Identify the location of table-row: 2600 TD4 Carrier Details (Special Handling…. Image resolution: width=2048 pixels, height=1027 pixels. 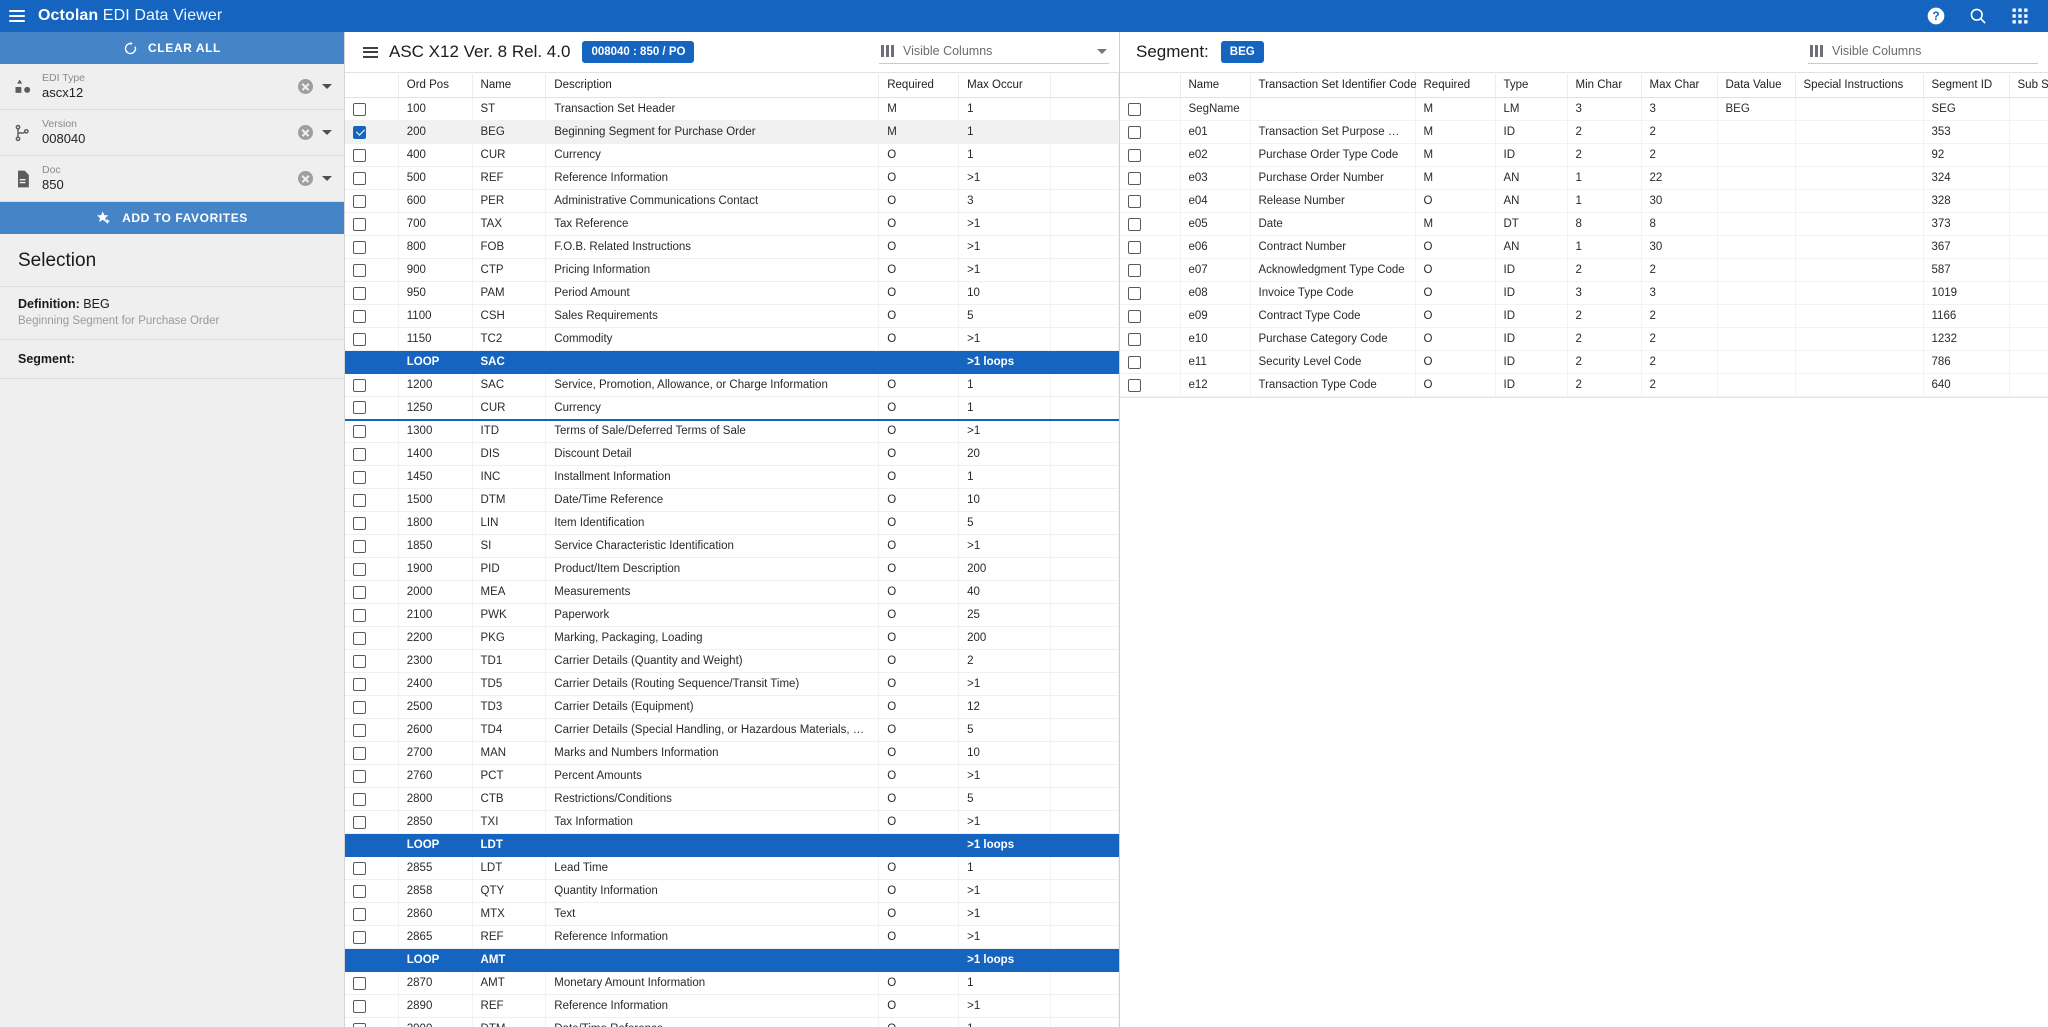
(732, 730).